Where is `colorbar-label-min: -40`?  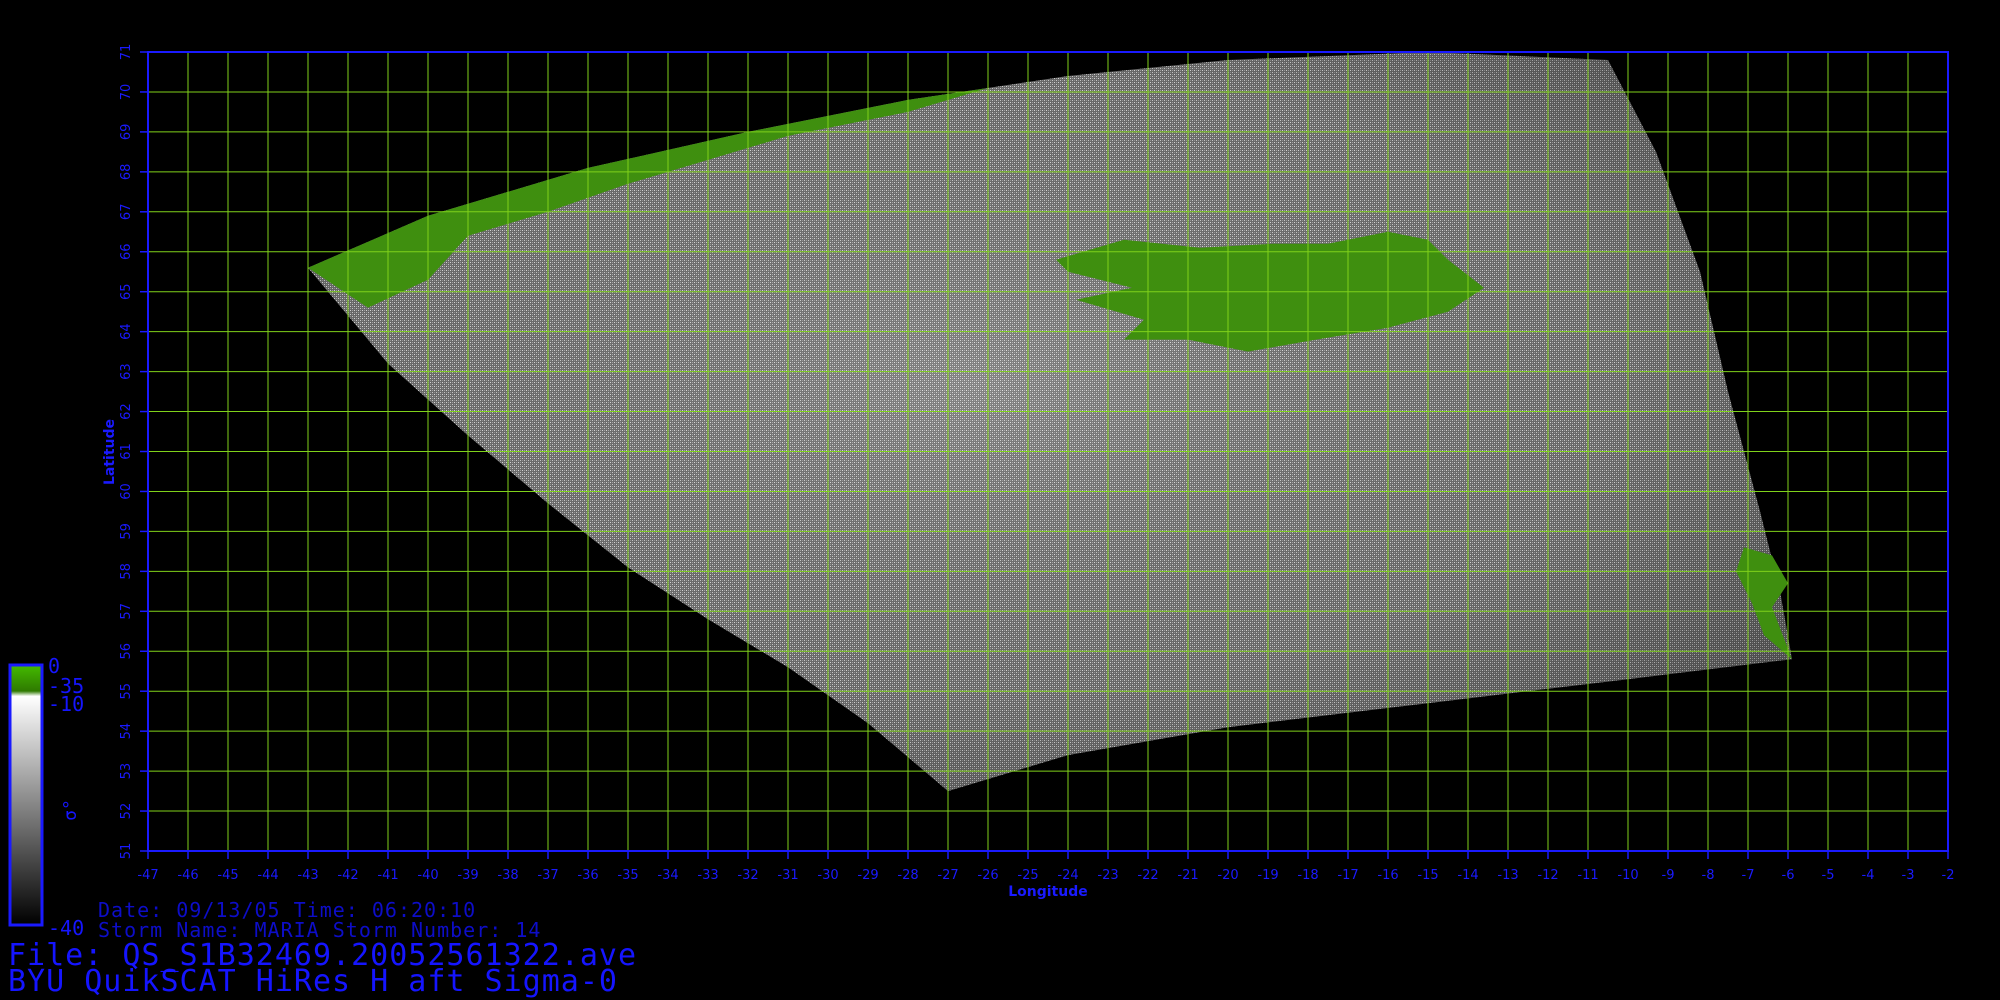
colorbar-label-min: -40 is located at coordinates (66, 928).